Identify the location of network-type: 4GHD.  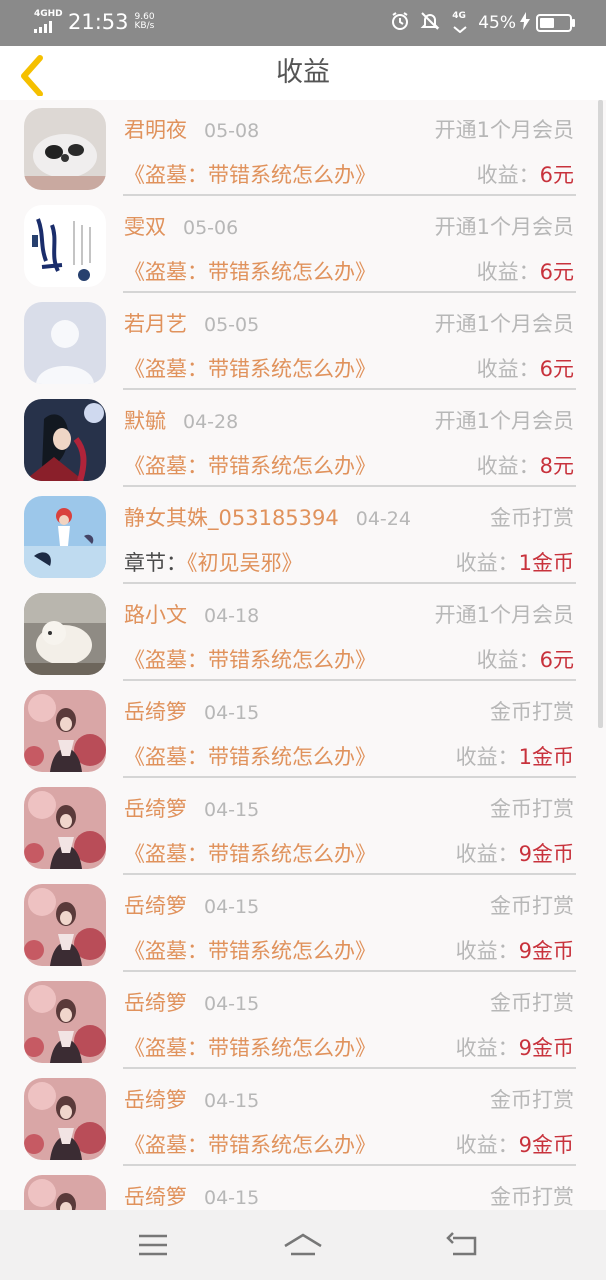
(48, 14).